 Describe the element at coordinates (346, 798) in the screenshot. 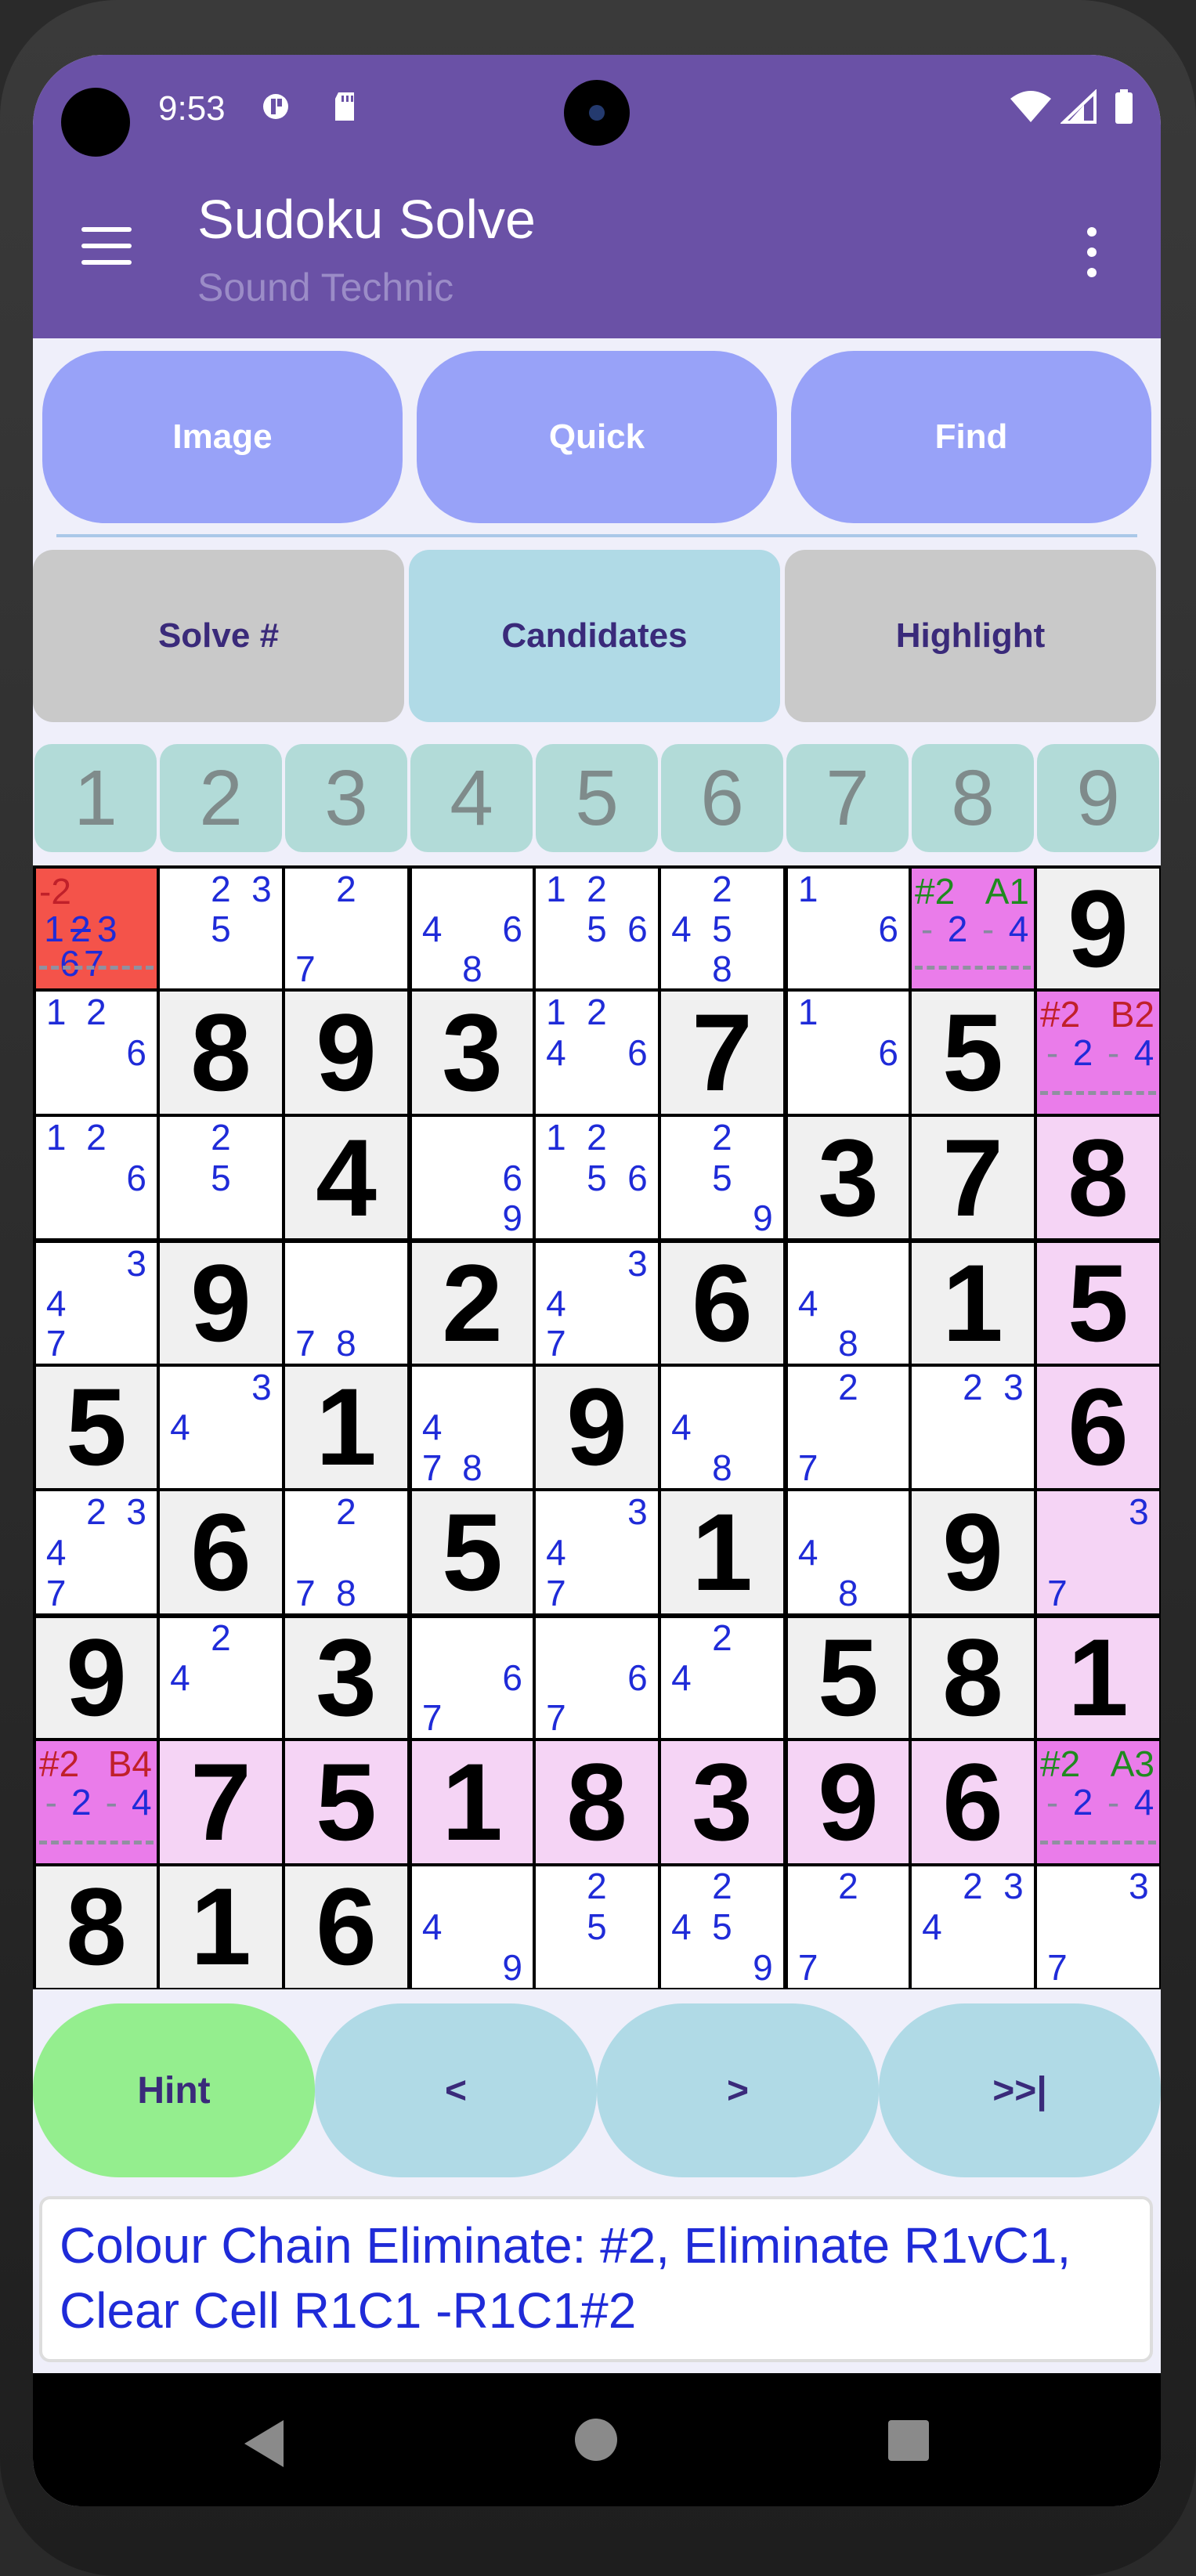

I see `number-button-3: 3` at that location.